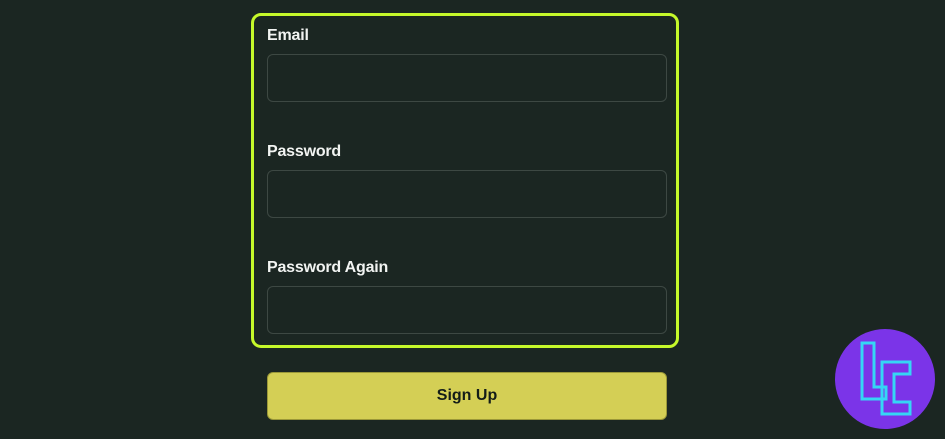  I want to click on password-again-field, so click(467, 310).